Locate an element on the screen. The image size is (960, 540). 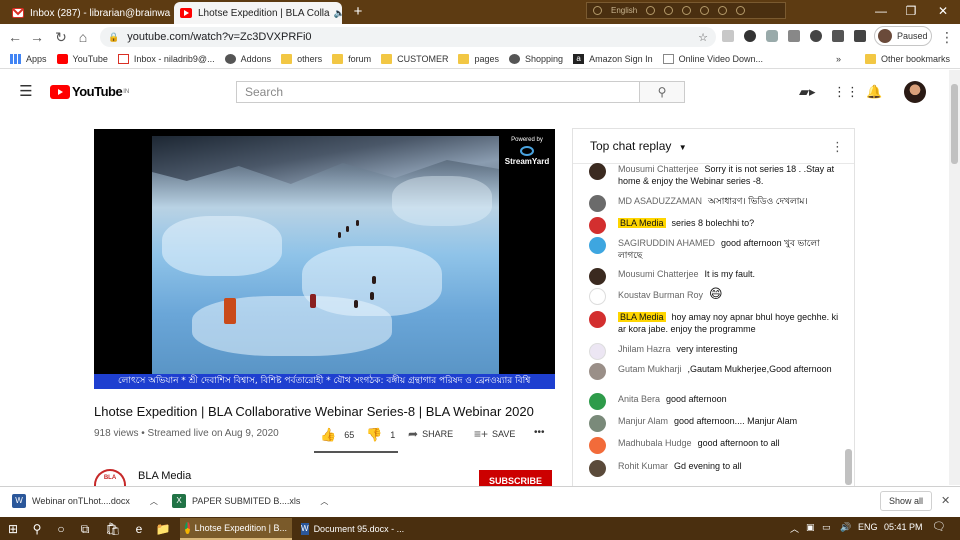
bookmark-others: others is located at coordinates (301, 58).